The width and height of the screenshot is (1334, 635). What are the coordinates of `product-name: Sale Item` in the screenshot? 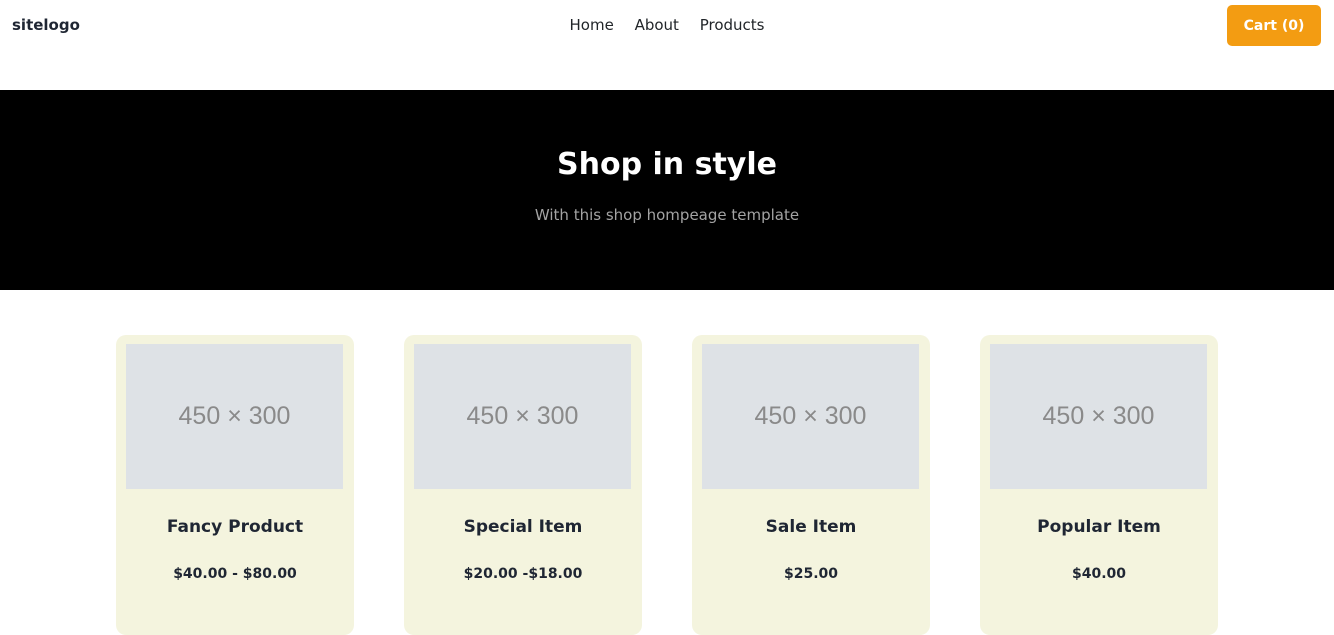 It's located at (811, 527).